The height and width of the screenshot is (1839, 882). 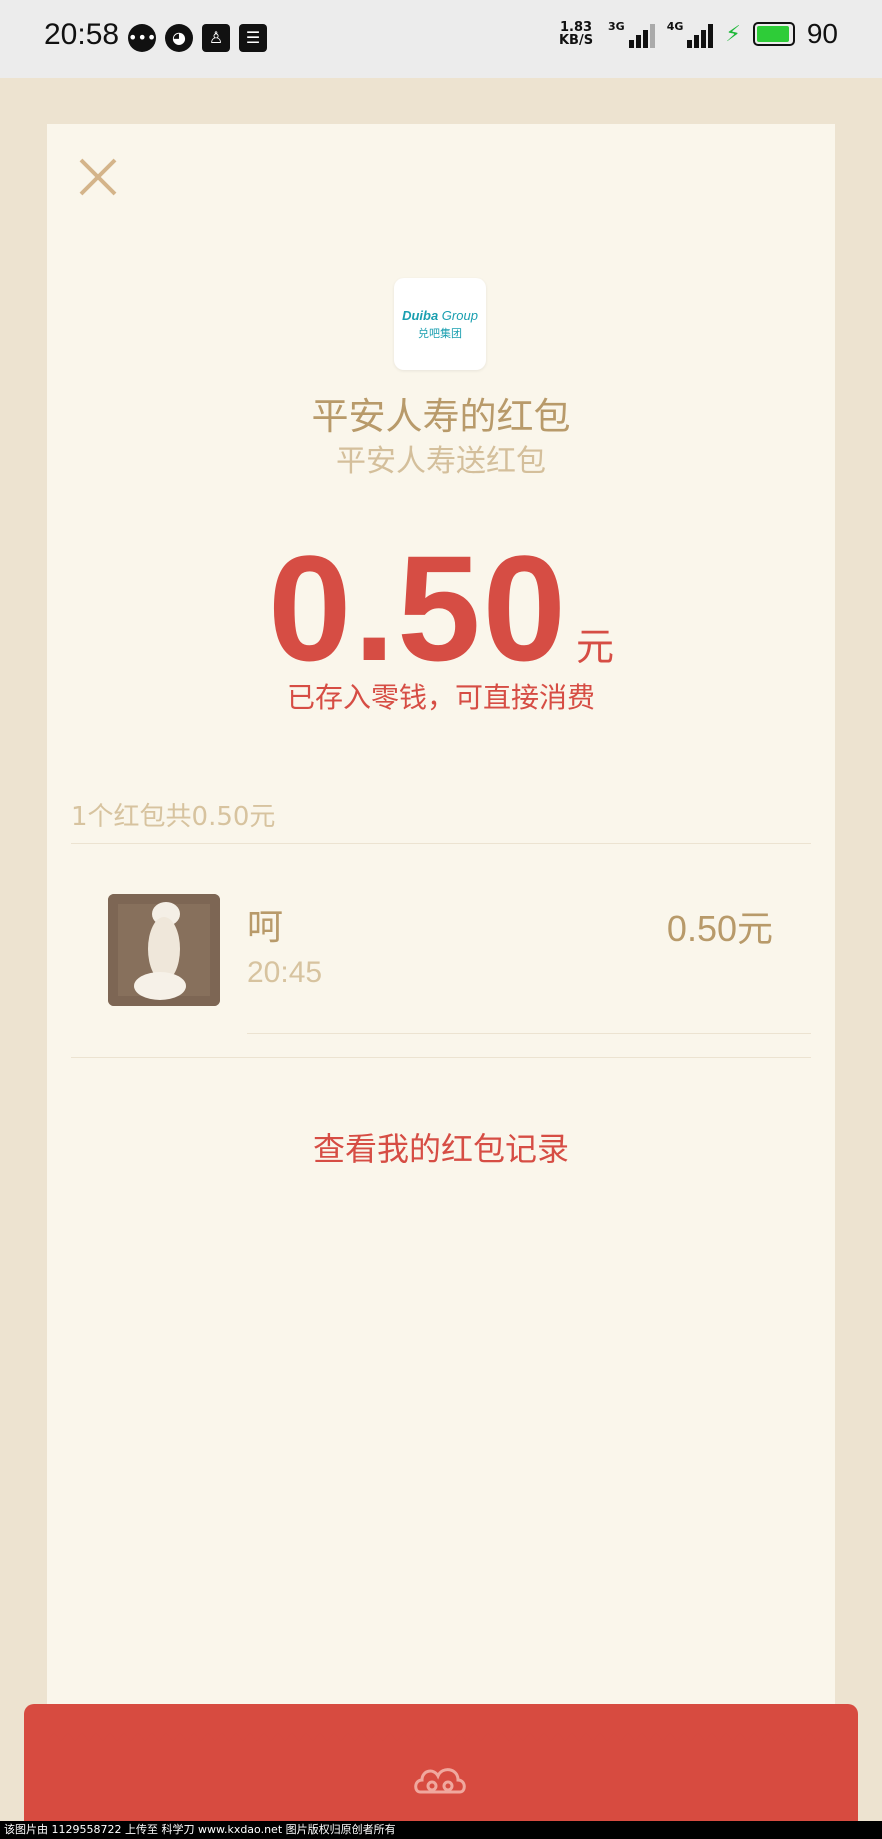 I want to click on signal-4g-icon: 4G, so click(x=690, y=34).